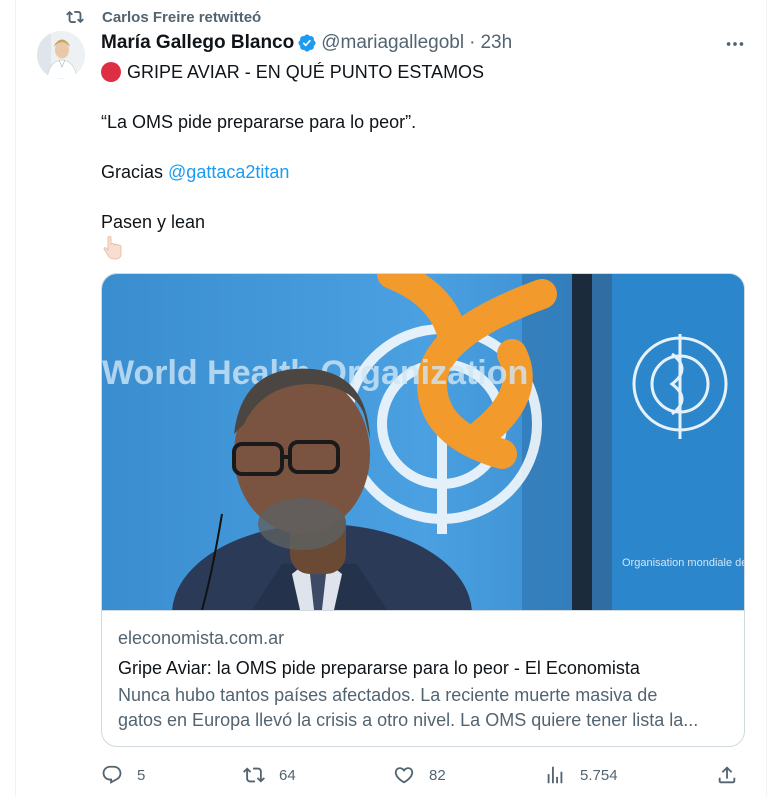  I want to click on verified-badge-icon, so click(307, 43).